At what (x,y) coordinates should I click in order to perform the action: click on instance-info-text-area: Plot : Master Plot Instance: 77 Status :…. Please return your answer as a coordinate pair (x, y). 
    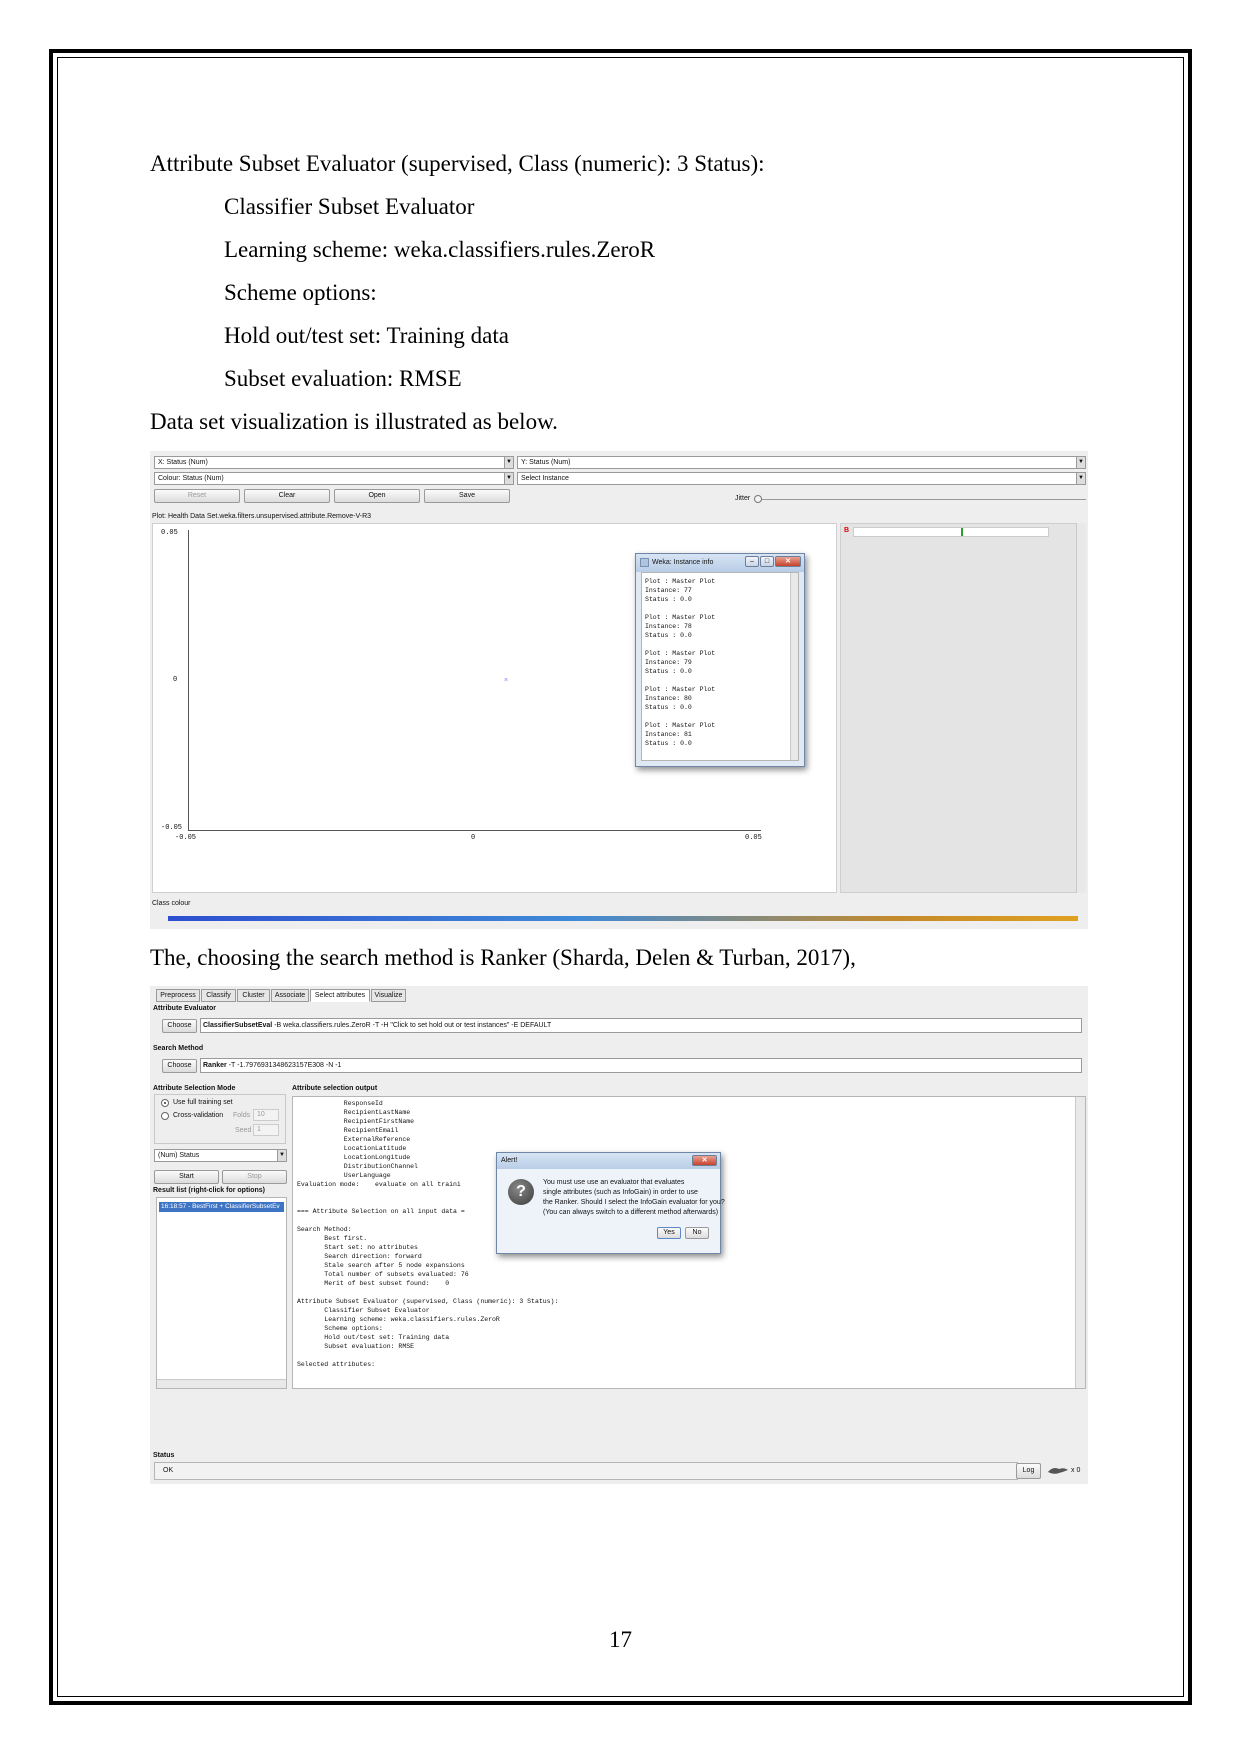
    Looking at the image, I should click on (720, 666).